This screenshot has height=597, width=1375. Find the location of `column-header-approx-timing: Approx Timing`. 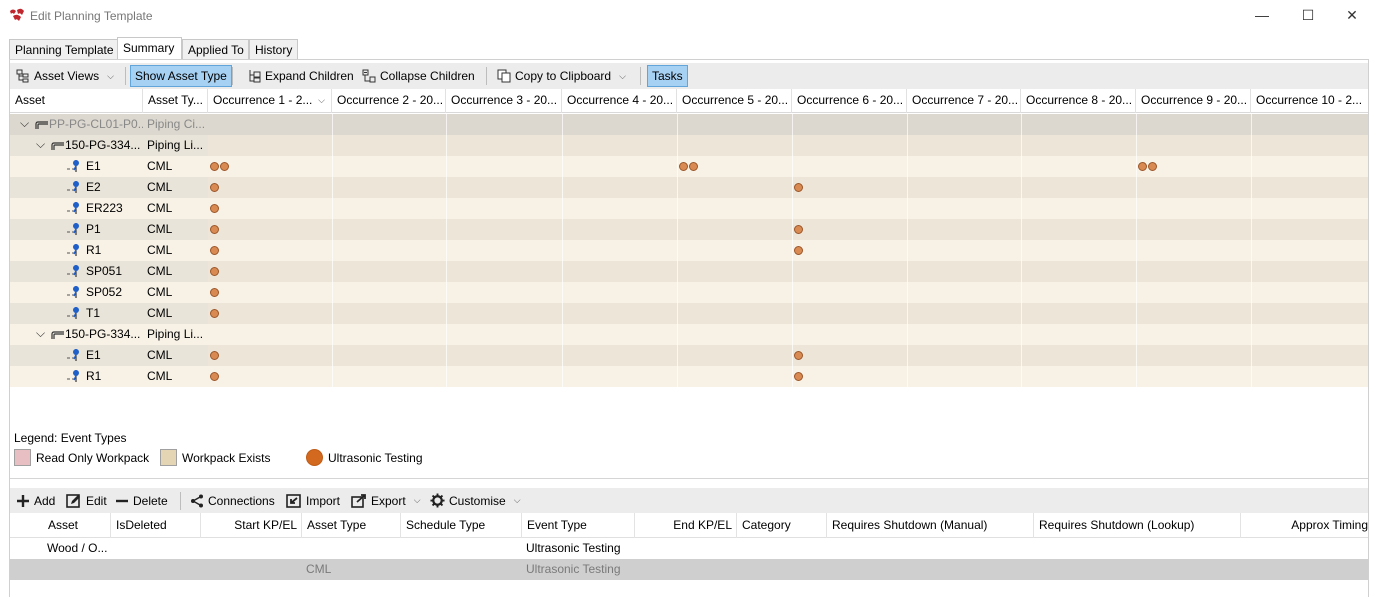

column-header-approx-timing: Approx Timing is located at coordinates (1304, 525).